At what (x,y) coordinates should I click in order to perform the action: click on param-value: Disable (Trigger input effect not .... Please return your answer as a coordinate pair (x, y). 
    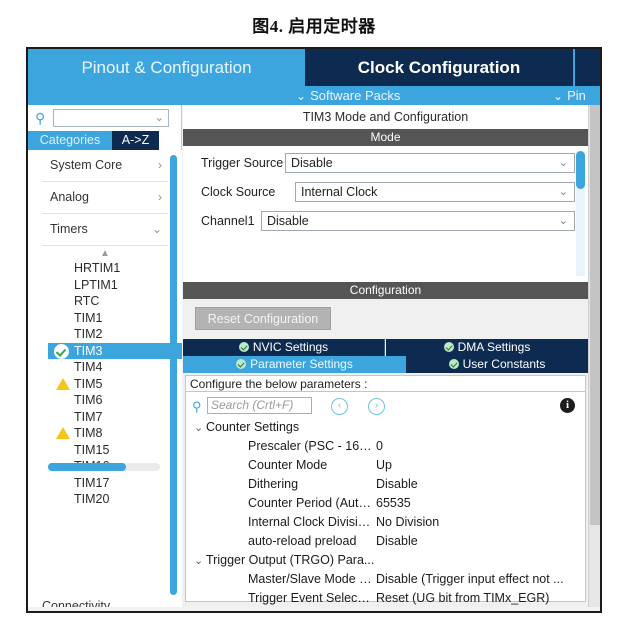
    Looking at the image, I should click on (478, 579).